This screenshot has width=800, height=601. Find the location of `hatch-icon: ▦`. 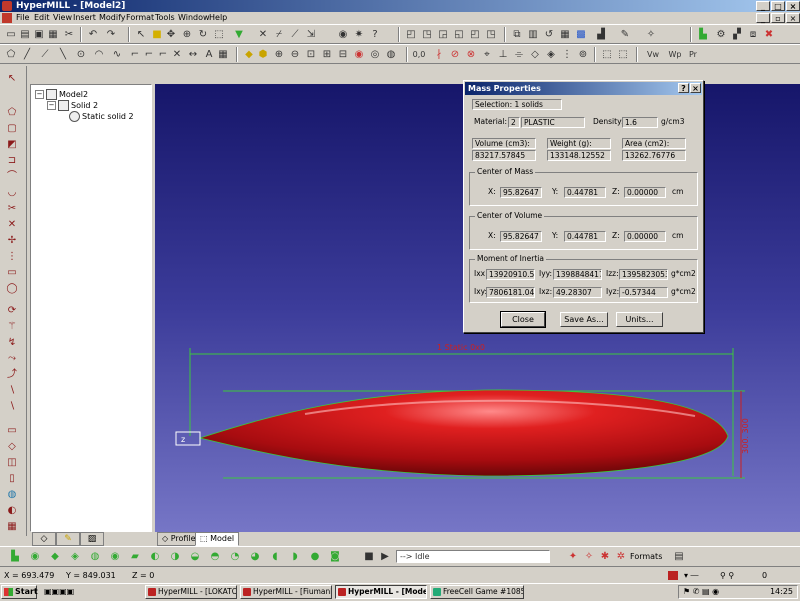

hatch-icon: ▦ is located at coordinates (223, 55).